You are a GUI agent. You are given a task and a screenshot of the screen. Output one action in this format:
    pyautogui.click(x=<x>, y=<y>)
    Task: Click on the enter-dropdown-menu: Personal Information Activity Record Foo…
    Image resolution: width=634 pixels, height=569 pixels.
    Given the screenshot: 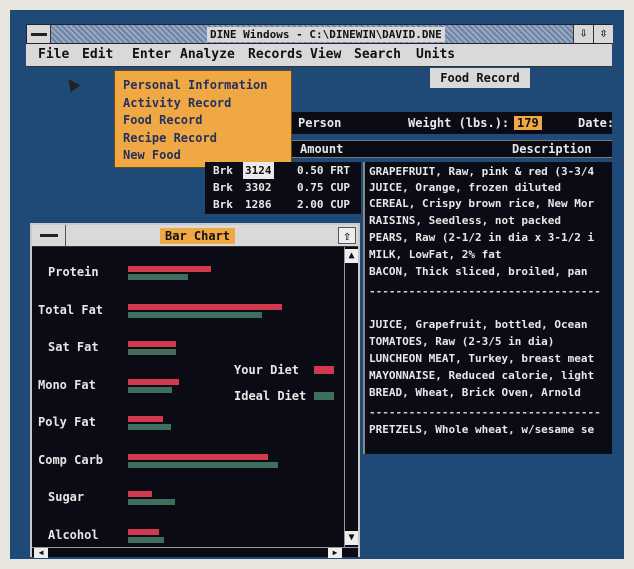 What is the action you would take?
    pyautogui.click(x=203, y=119)
    